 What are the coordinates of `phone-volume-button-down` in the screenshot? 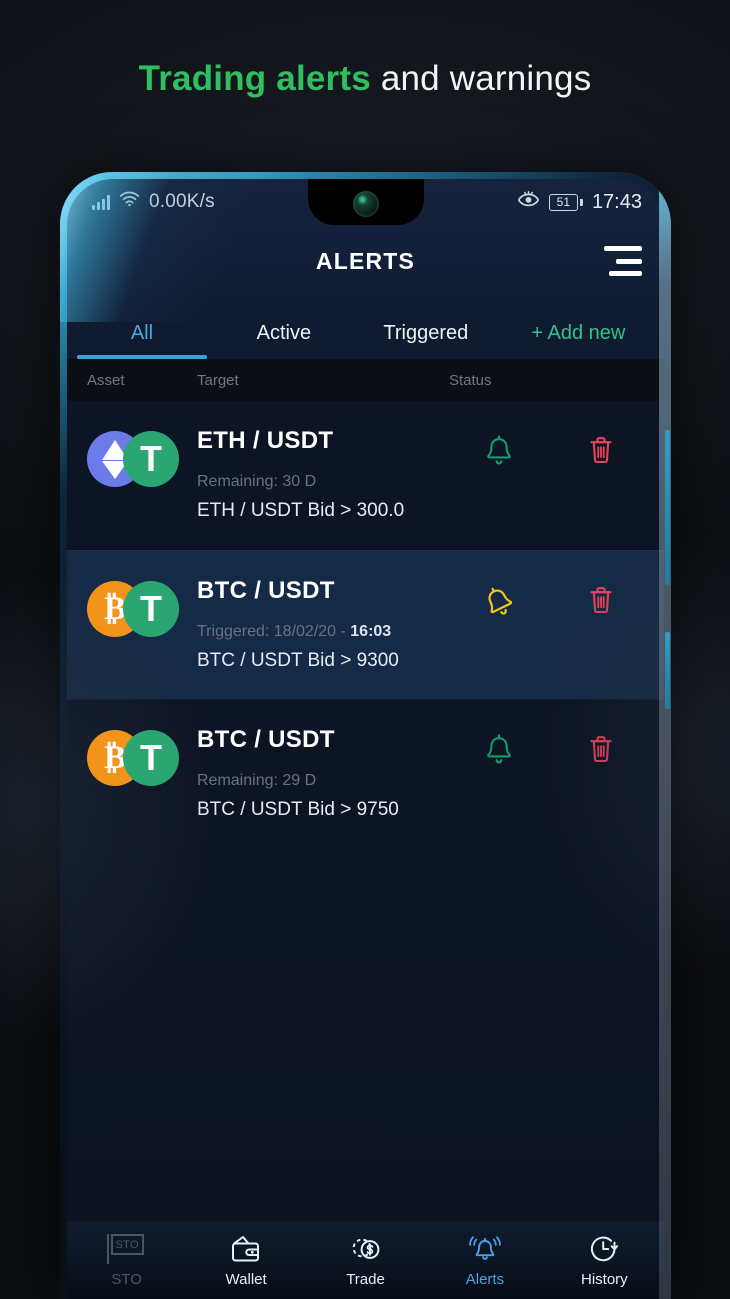 It's located at (667, 670).